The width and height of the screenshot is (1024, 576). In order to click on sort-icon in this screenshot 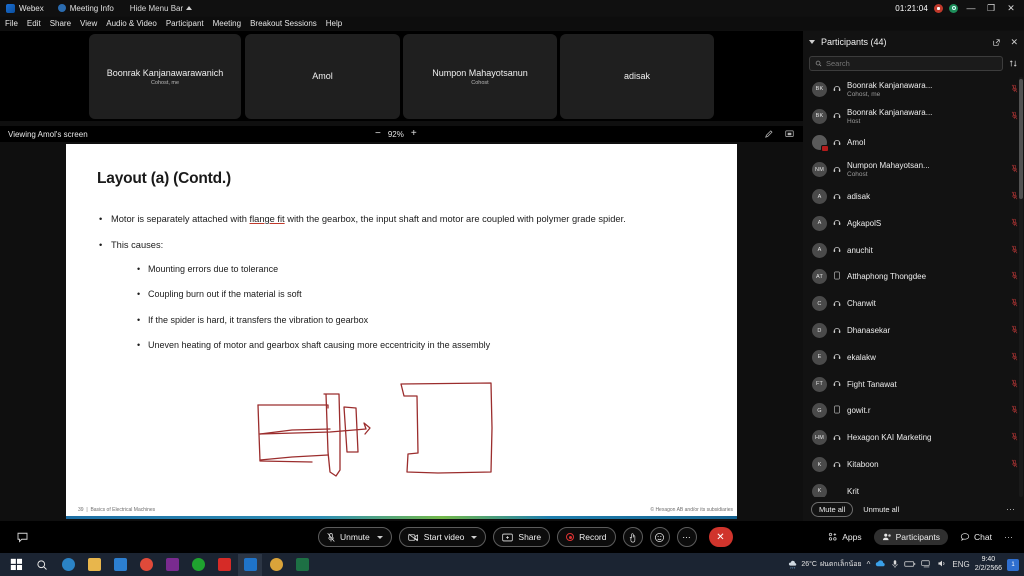, I will do `click(1013, 63)`.